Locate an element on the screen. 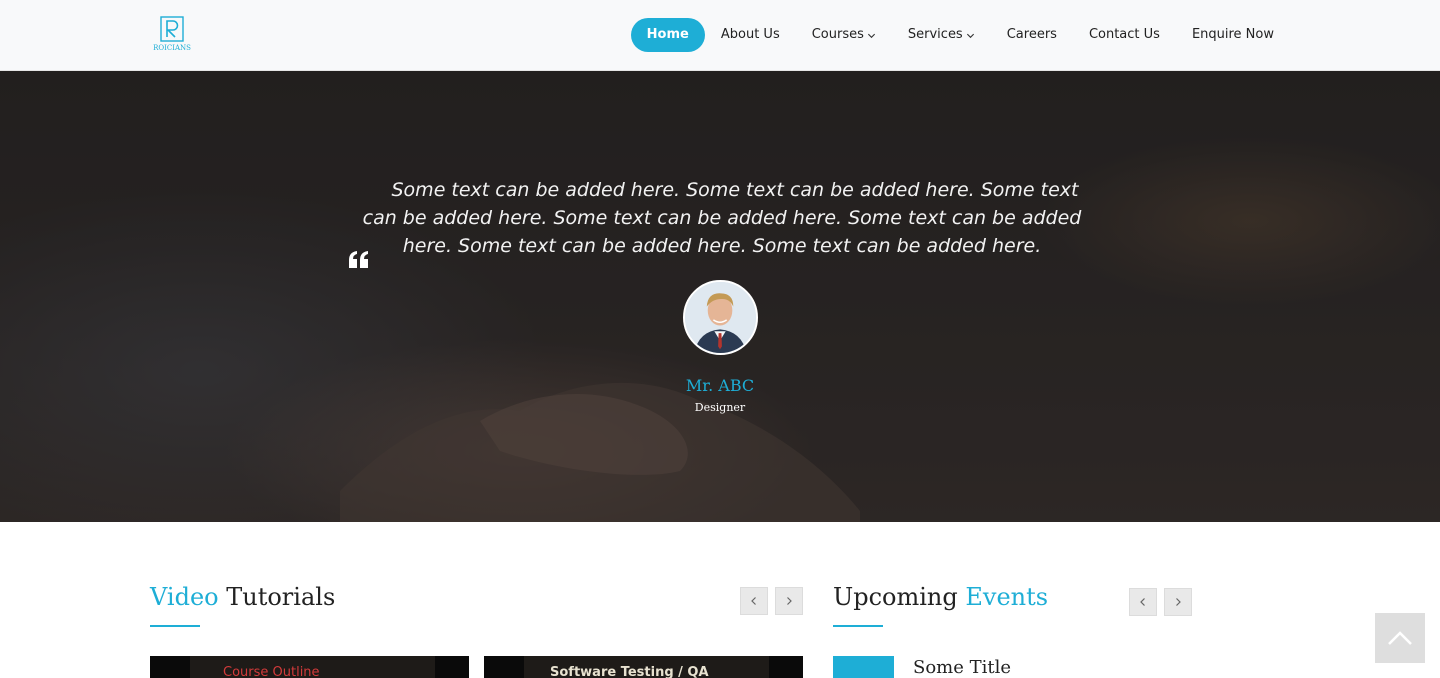 This screenshot has width=1440, height=678. video-thumbnail-caption: Software Testing / QA is located at coordinates (629, 671).